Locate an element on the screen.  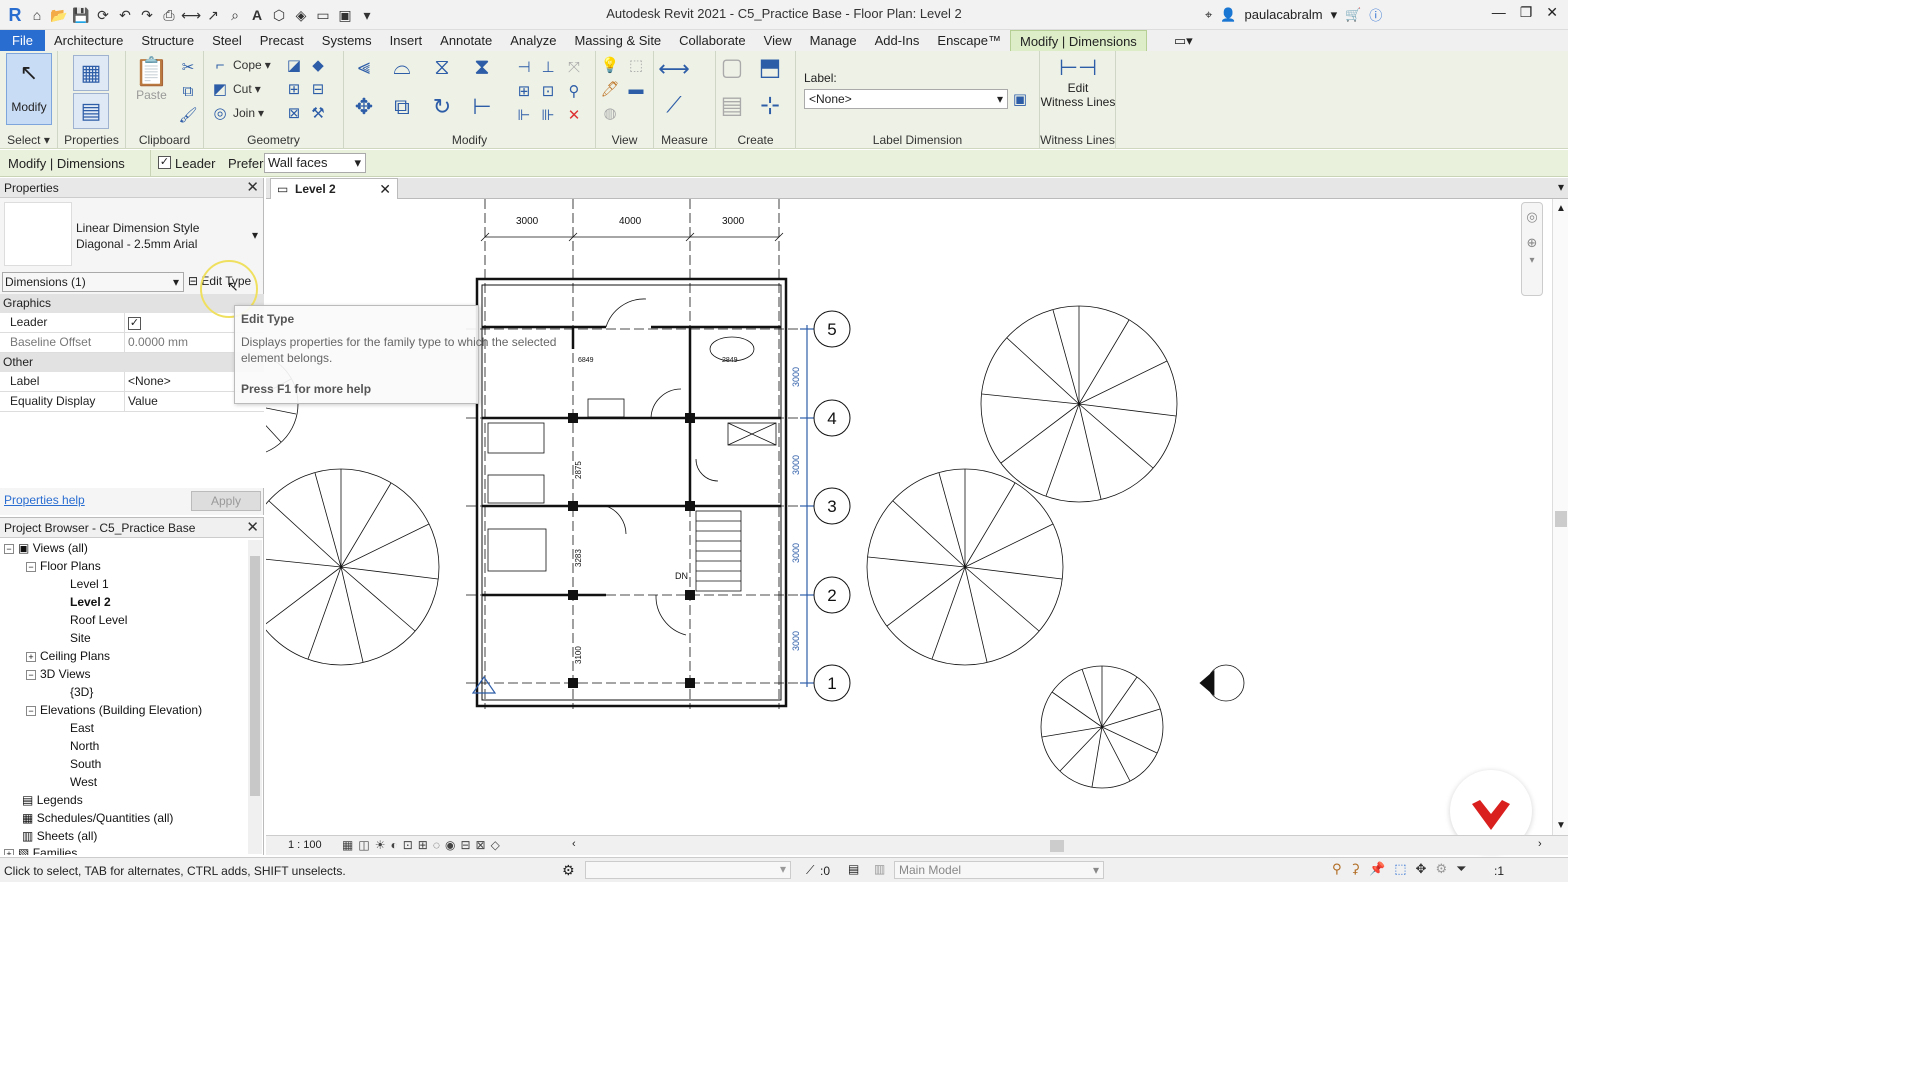
design-option-icon: ▥ is located at coordinates (879, 869).